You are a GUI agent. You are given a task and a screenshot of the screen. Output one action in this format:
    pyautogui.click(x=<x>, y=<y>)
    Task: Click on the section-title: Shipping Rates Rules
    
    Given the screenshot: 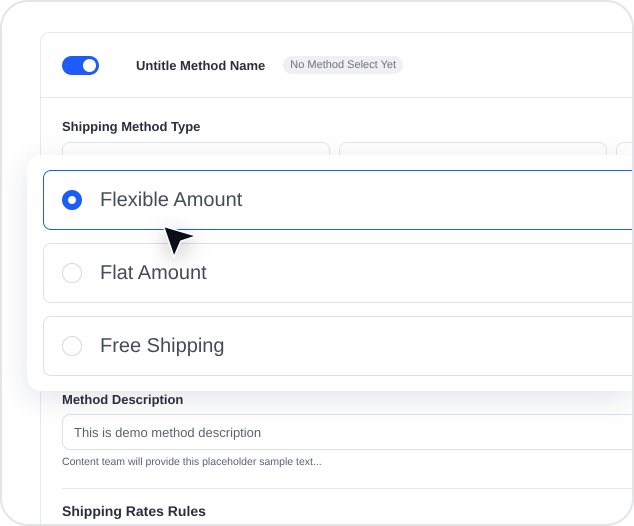 What is the action you would take?
    pyautogui.click(x=134, y=511)
    